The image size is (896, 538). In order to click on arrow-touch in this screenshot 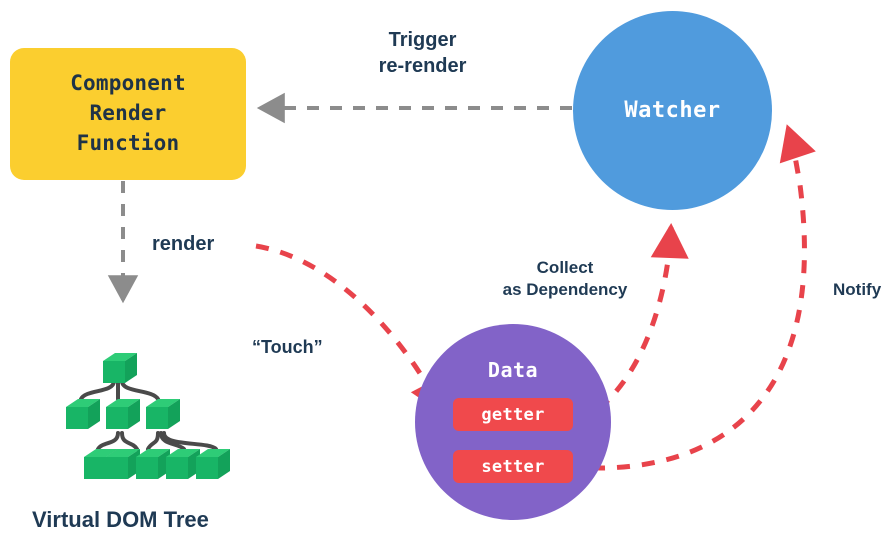, I will do `click(350, 329)`.